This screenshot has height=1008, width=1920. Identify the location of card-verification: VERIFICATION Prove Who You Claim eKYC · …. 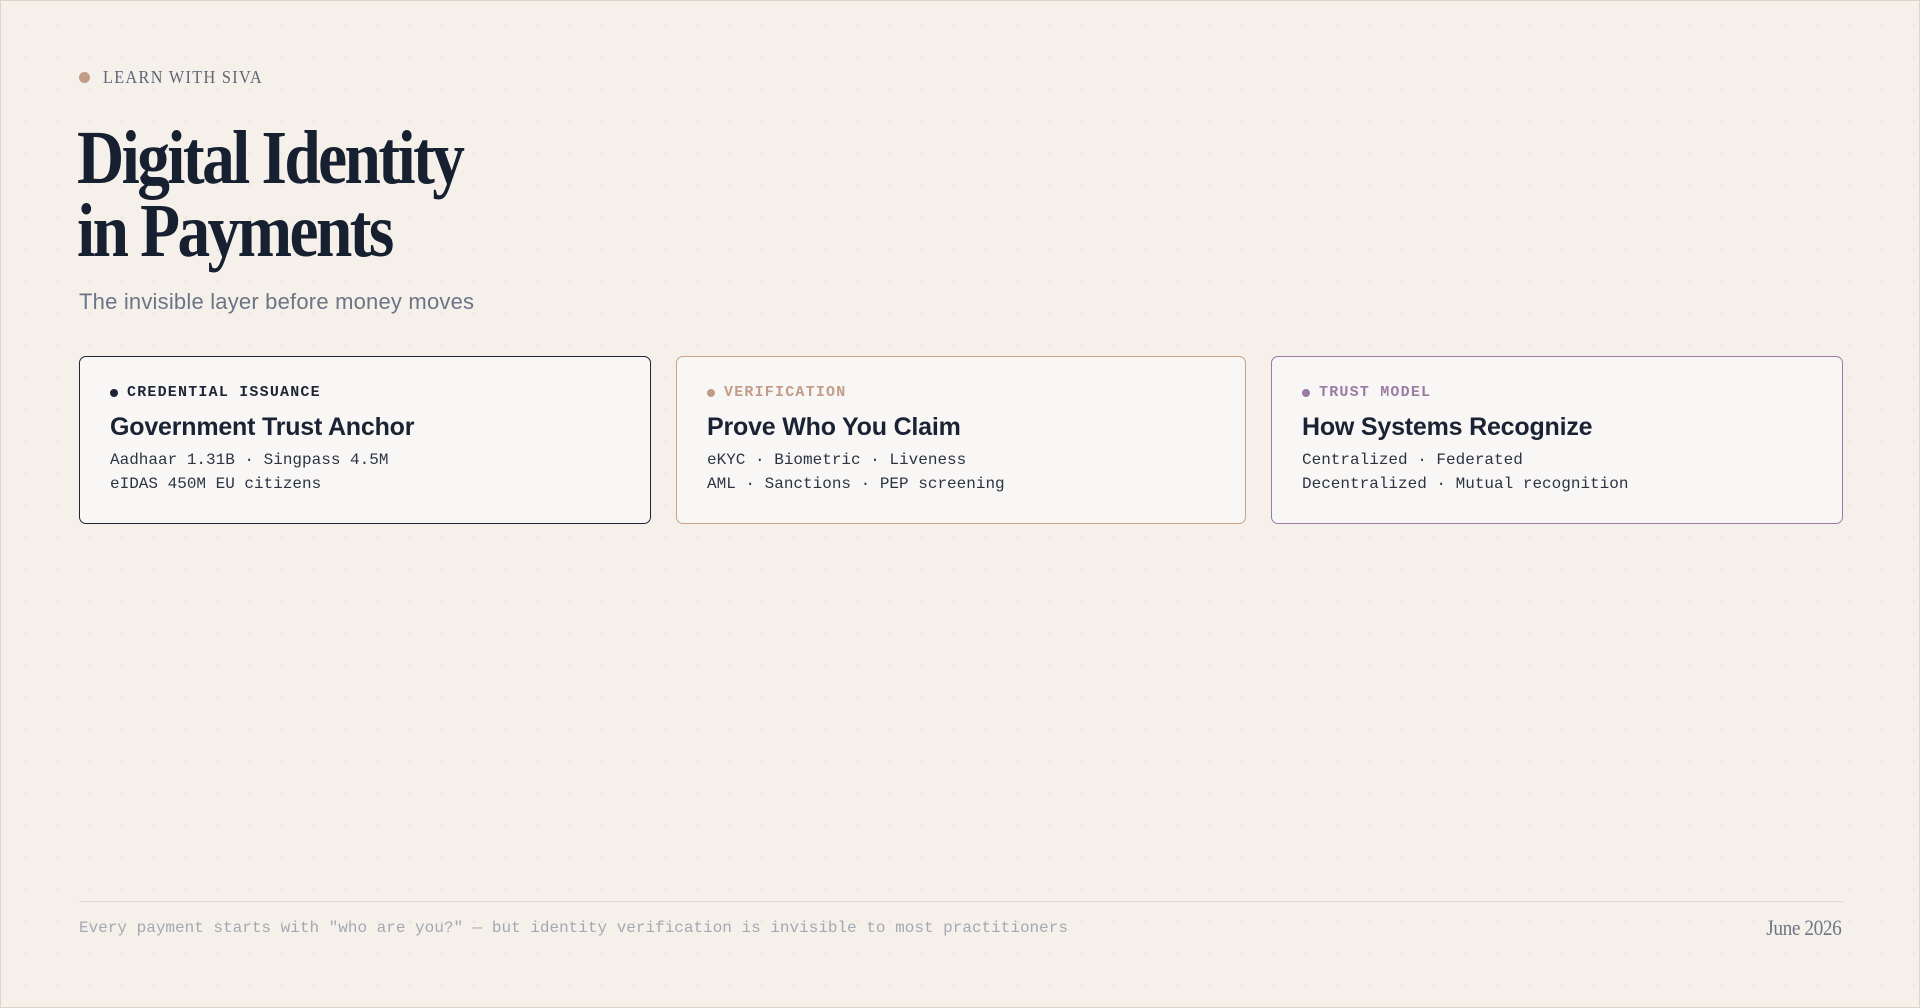
(961, 440).